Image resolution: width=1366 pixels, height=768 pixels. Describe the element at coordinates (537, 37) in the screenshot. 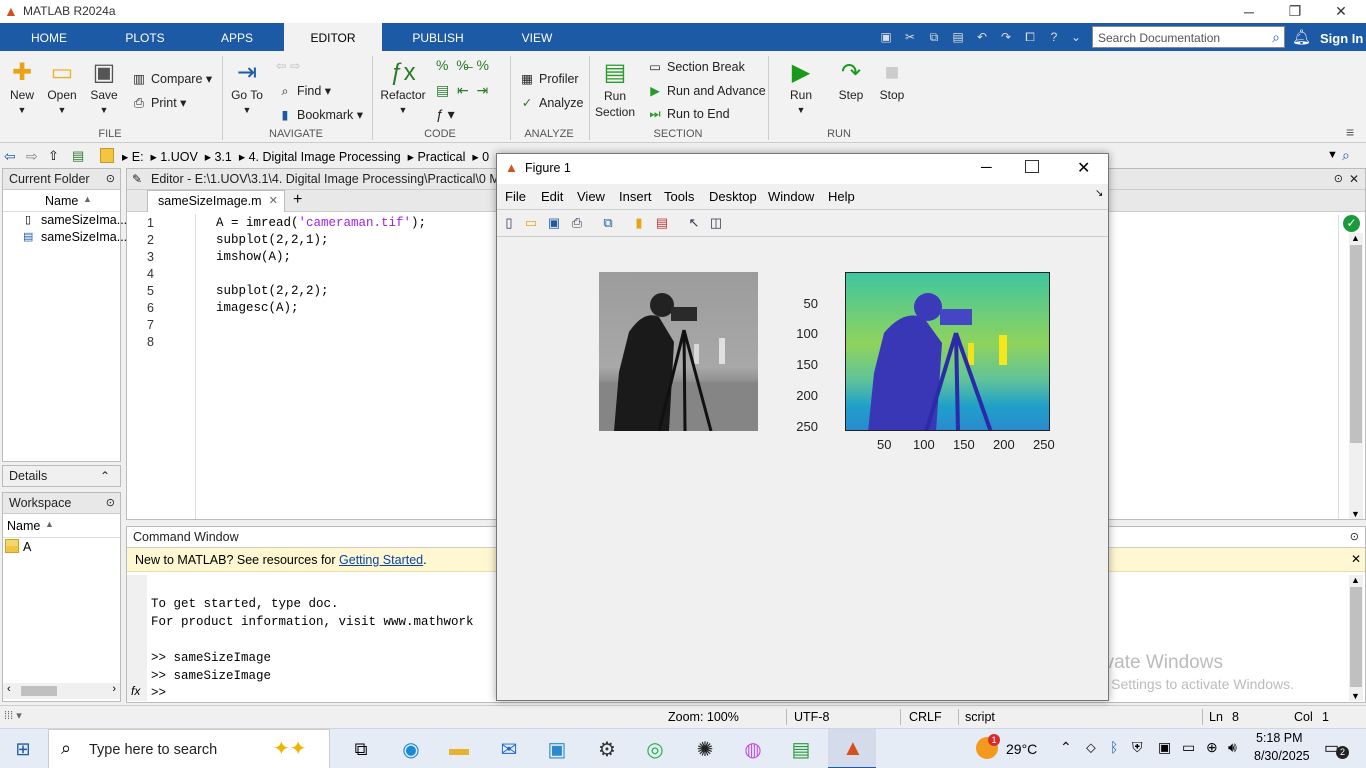

I see `tab-view: VIEW` at that location.